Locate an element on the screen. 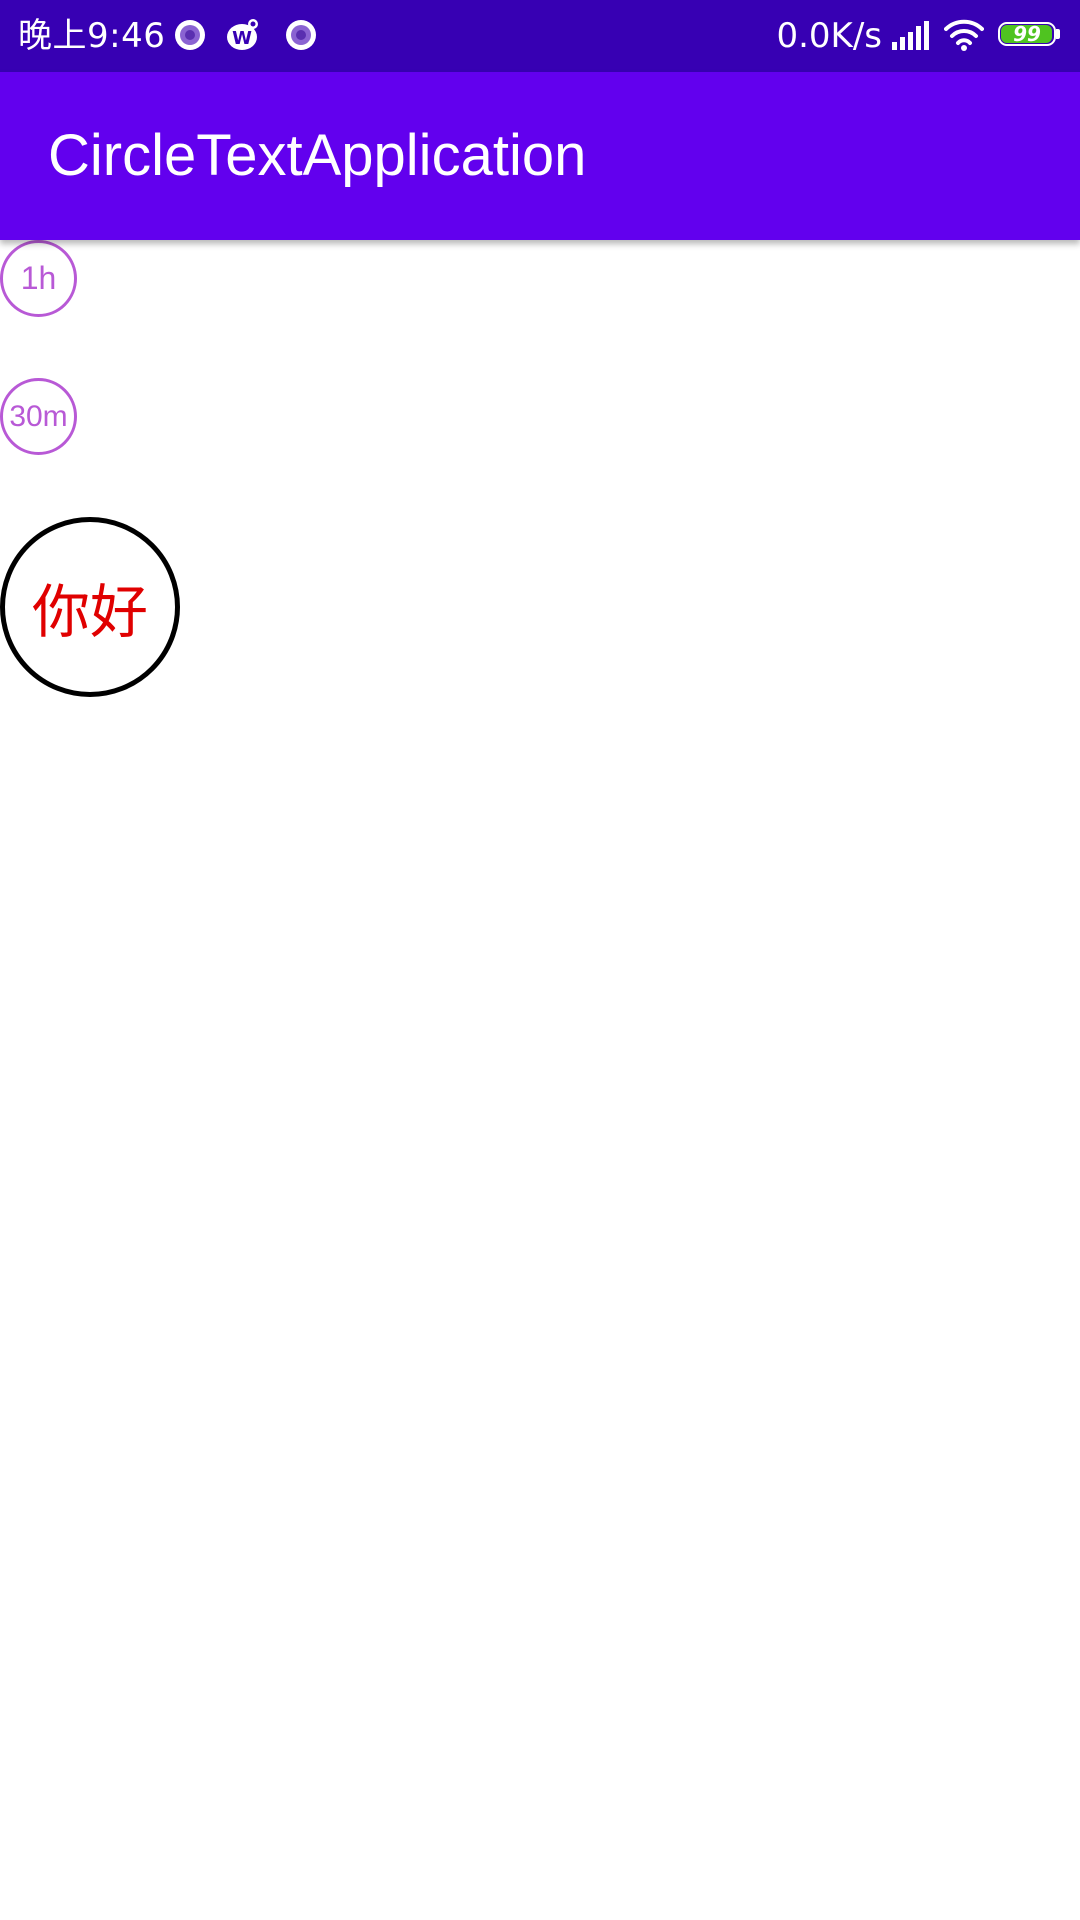 The image size is (1080, 1920). battery-level: 99 is located at coordinates (1027, 34).